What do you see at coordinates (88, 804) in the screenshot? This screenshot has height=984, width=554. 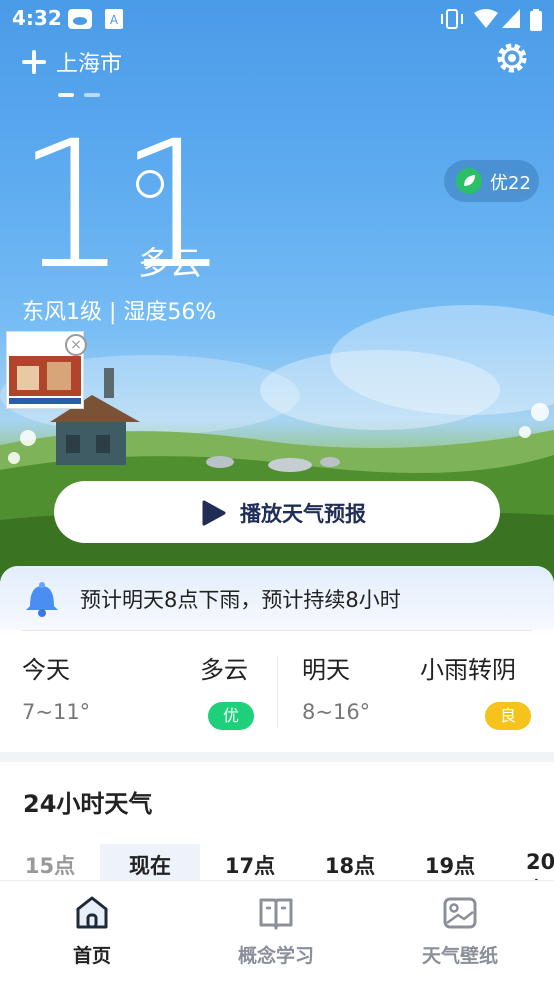 I see `hourly-title: 24小时天气` at bounding box center [88, 804].